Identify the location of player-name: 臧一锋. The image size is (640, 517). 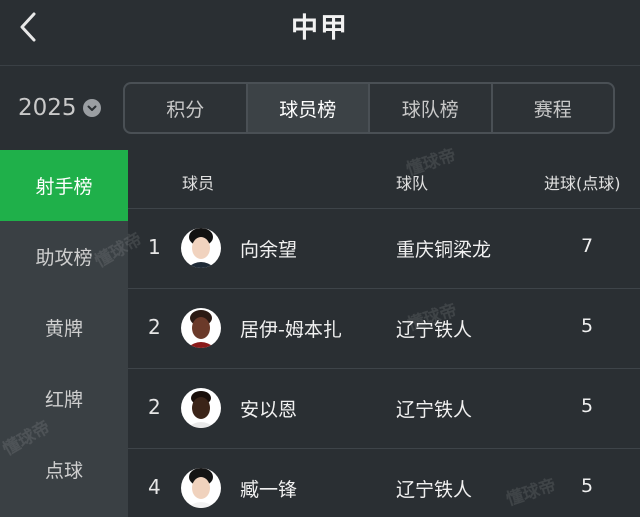
(269, 490).